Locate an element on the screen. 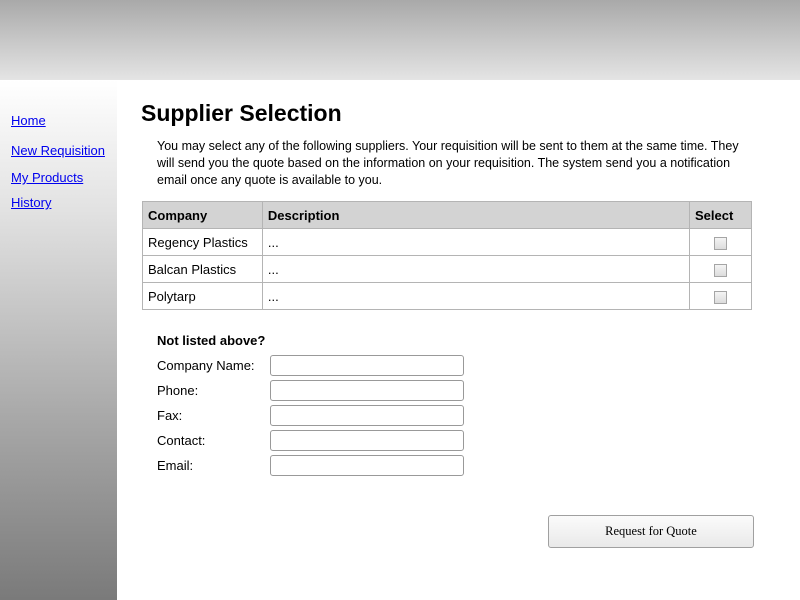 The height and width of the screenshot is (600, 800). nav-link-home: Home is located at coordinates (28, 120).